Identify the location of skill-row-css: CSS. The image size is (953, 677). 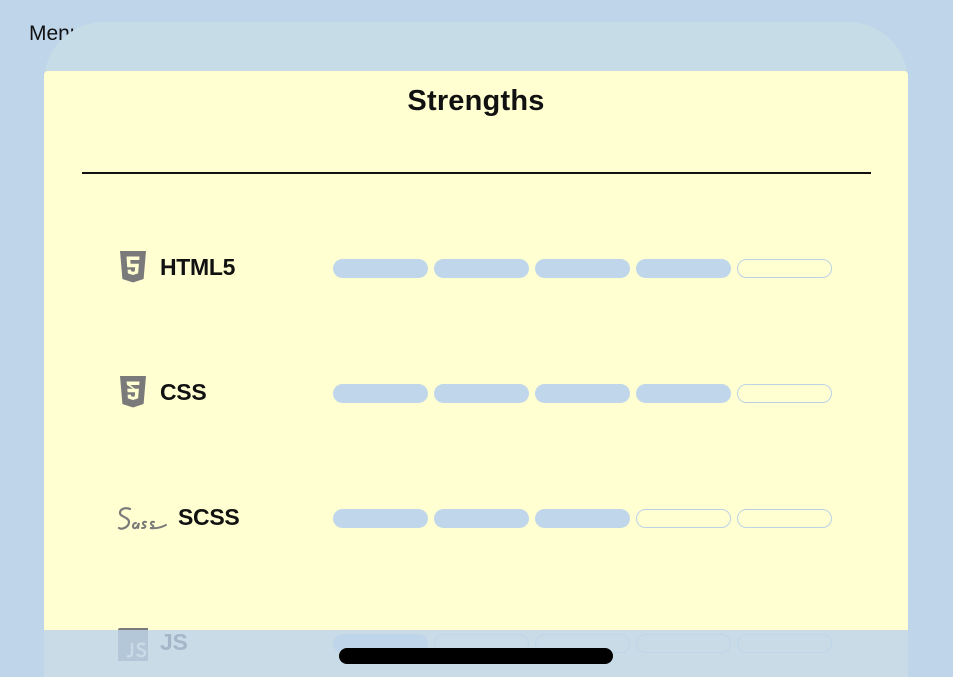
(476, 393).